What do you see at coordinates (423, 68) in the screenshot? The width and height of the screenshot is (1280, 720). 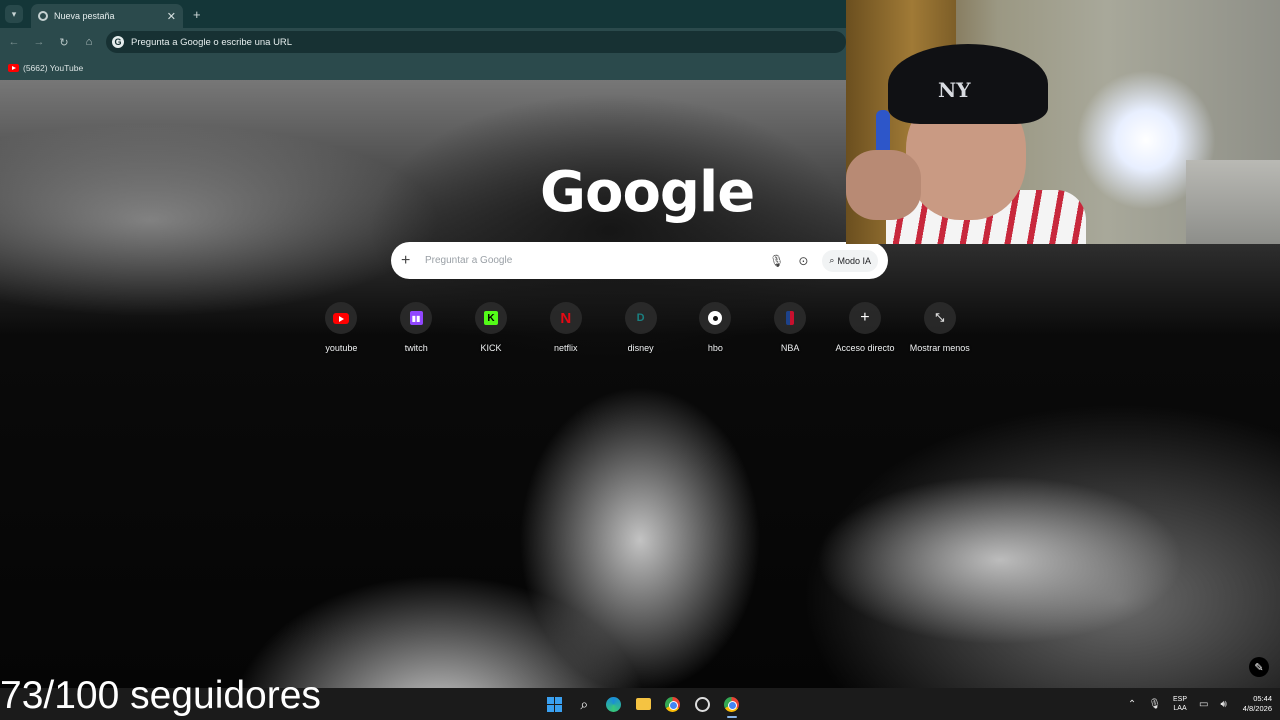 I see `bookmarks-bar: (5662) YouTube` at bounding box center [423, 68].